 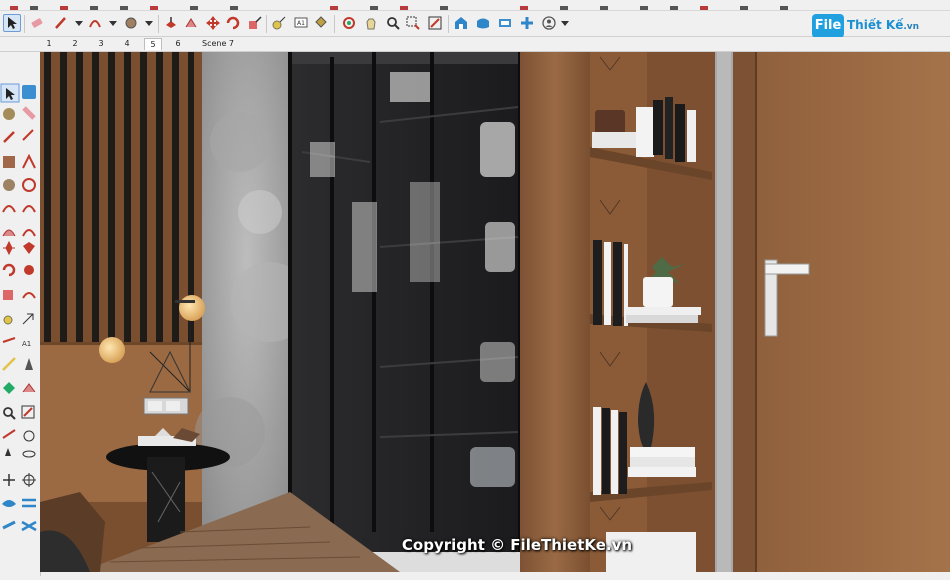 What do you see at coordinates (218, 44) in the screenshot?
I see `tab-scene-7: Scene 7` at bounding box center [218, 44].